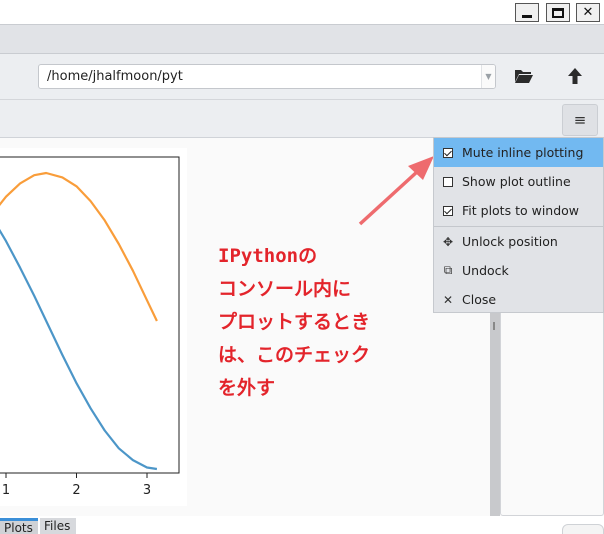 The image size is (604, 534). What do you see at coordinates (294, 322) in the screenshot?
I see `annotation-line: プロットするとき` at bounding box center [294, 322].